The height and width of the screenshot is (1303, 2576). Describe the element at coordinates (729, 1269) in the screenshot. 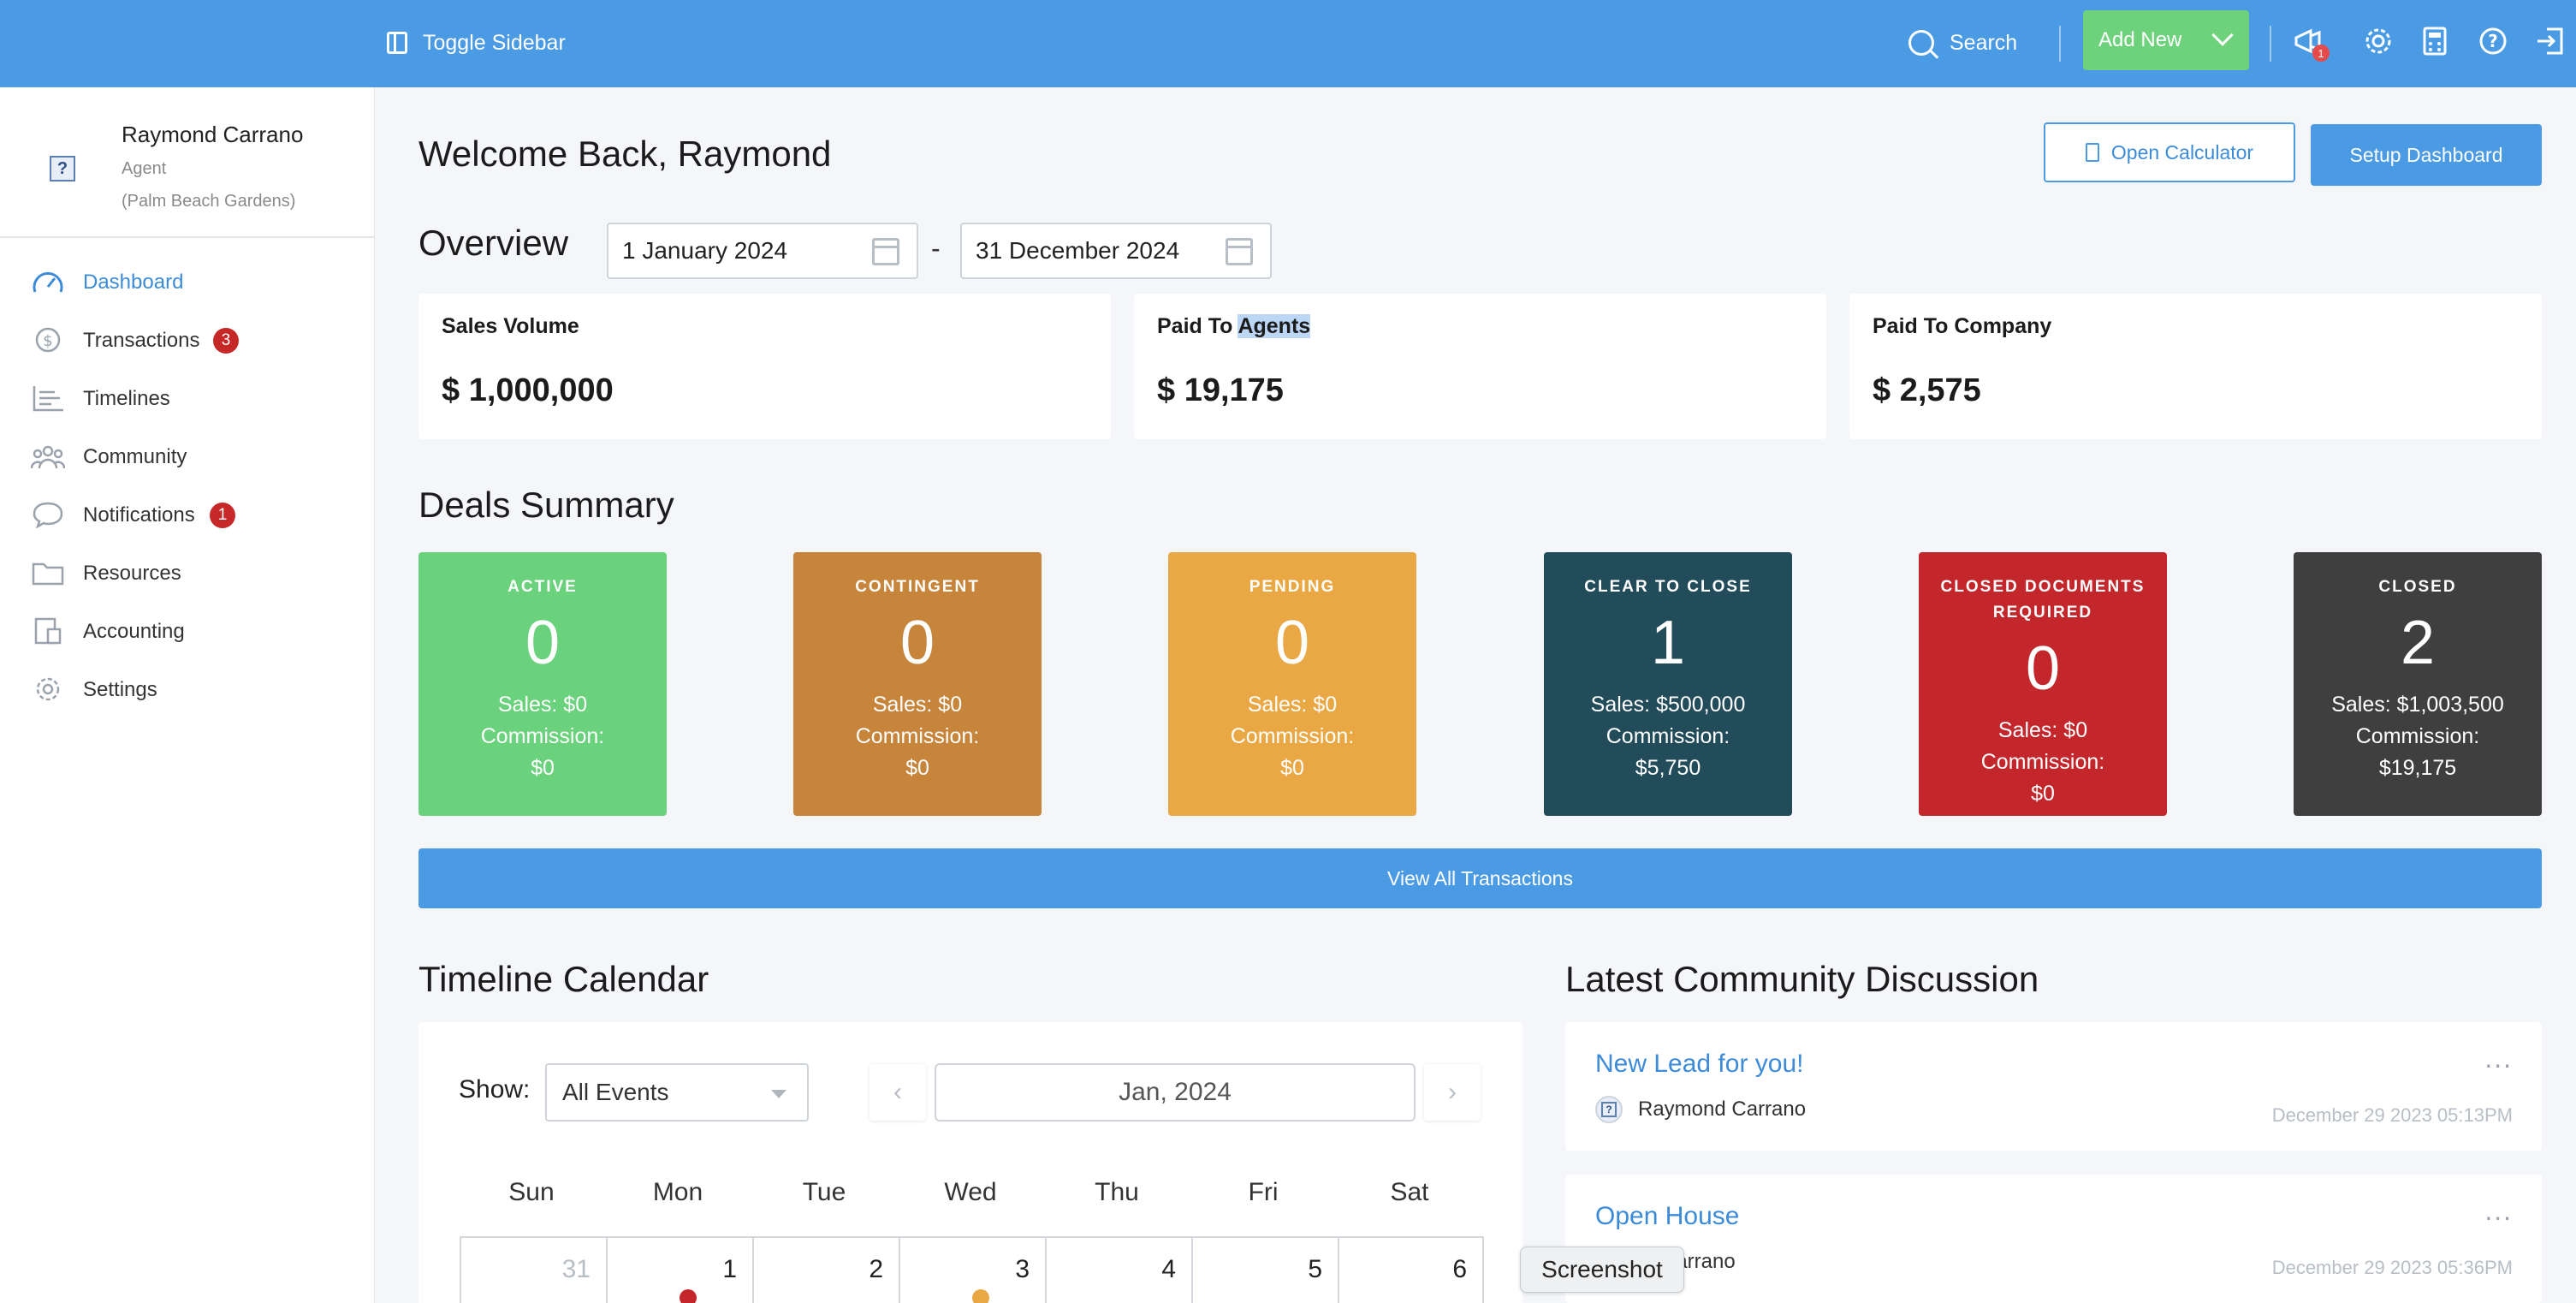

I see `day-number: 1` at that location.